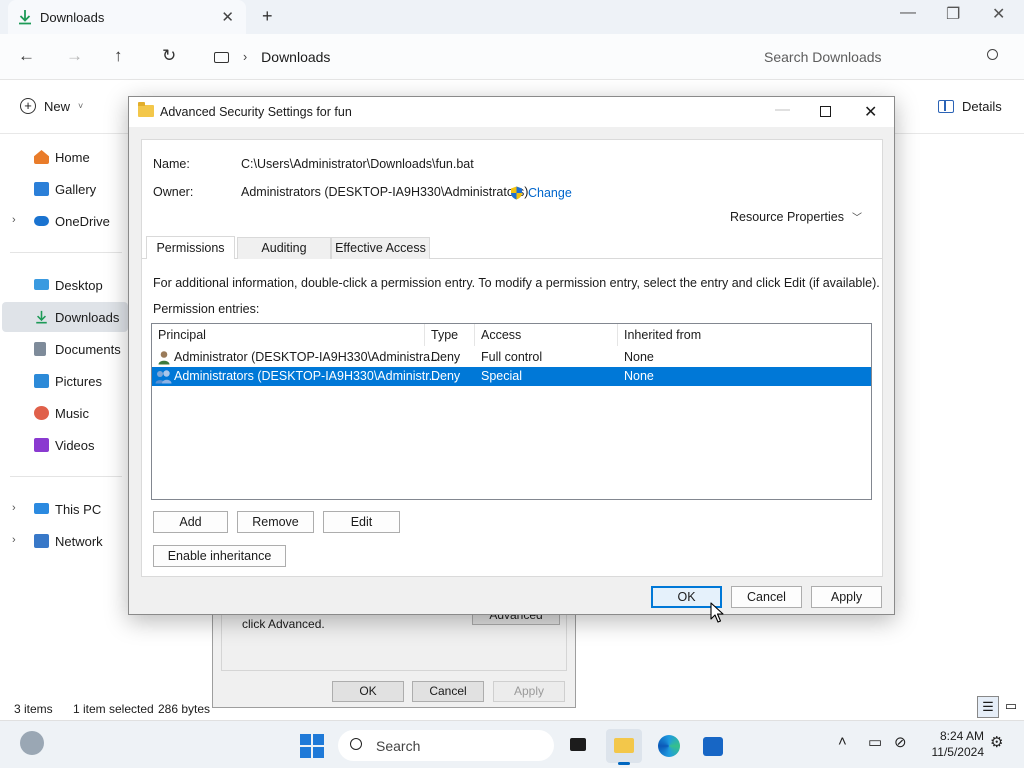 The height and width of the screenshot is (768, 1024). Describe the element at coordinates (529, 691) in the screenshot. I see `props-apply-button: Apply` at that location.